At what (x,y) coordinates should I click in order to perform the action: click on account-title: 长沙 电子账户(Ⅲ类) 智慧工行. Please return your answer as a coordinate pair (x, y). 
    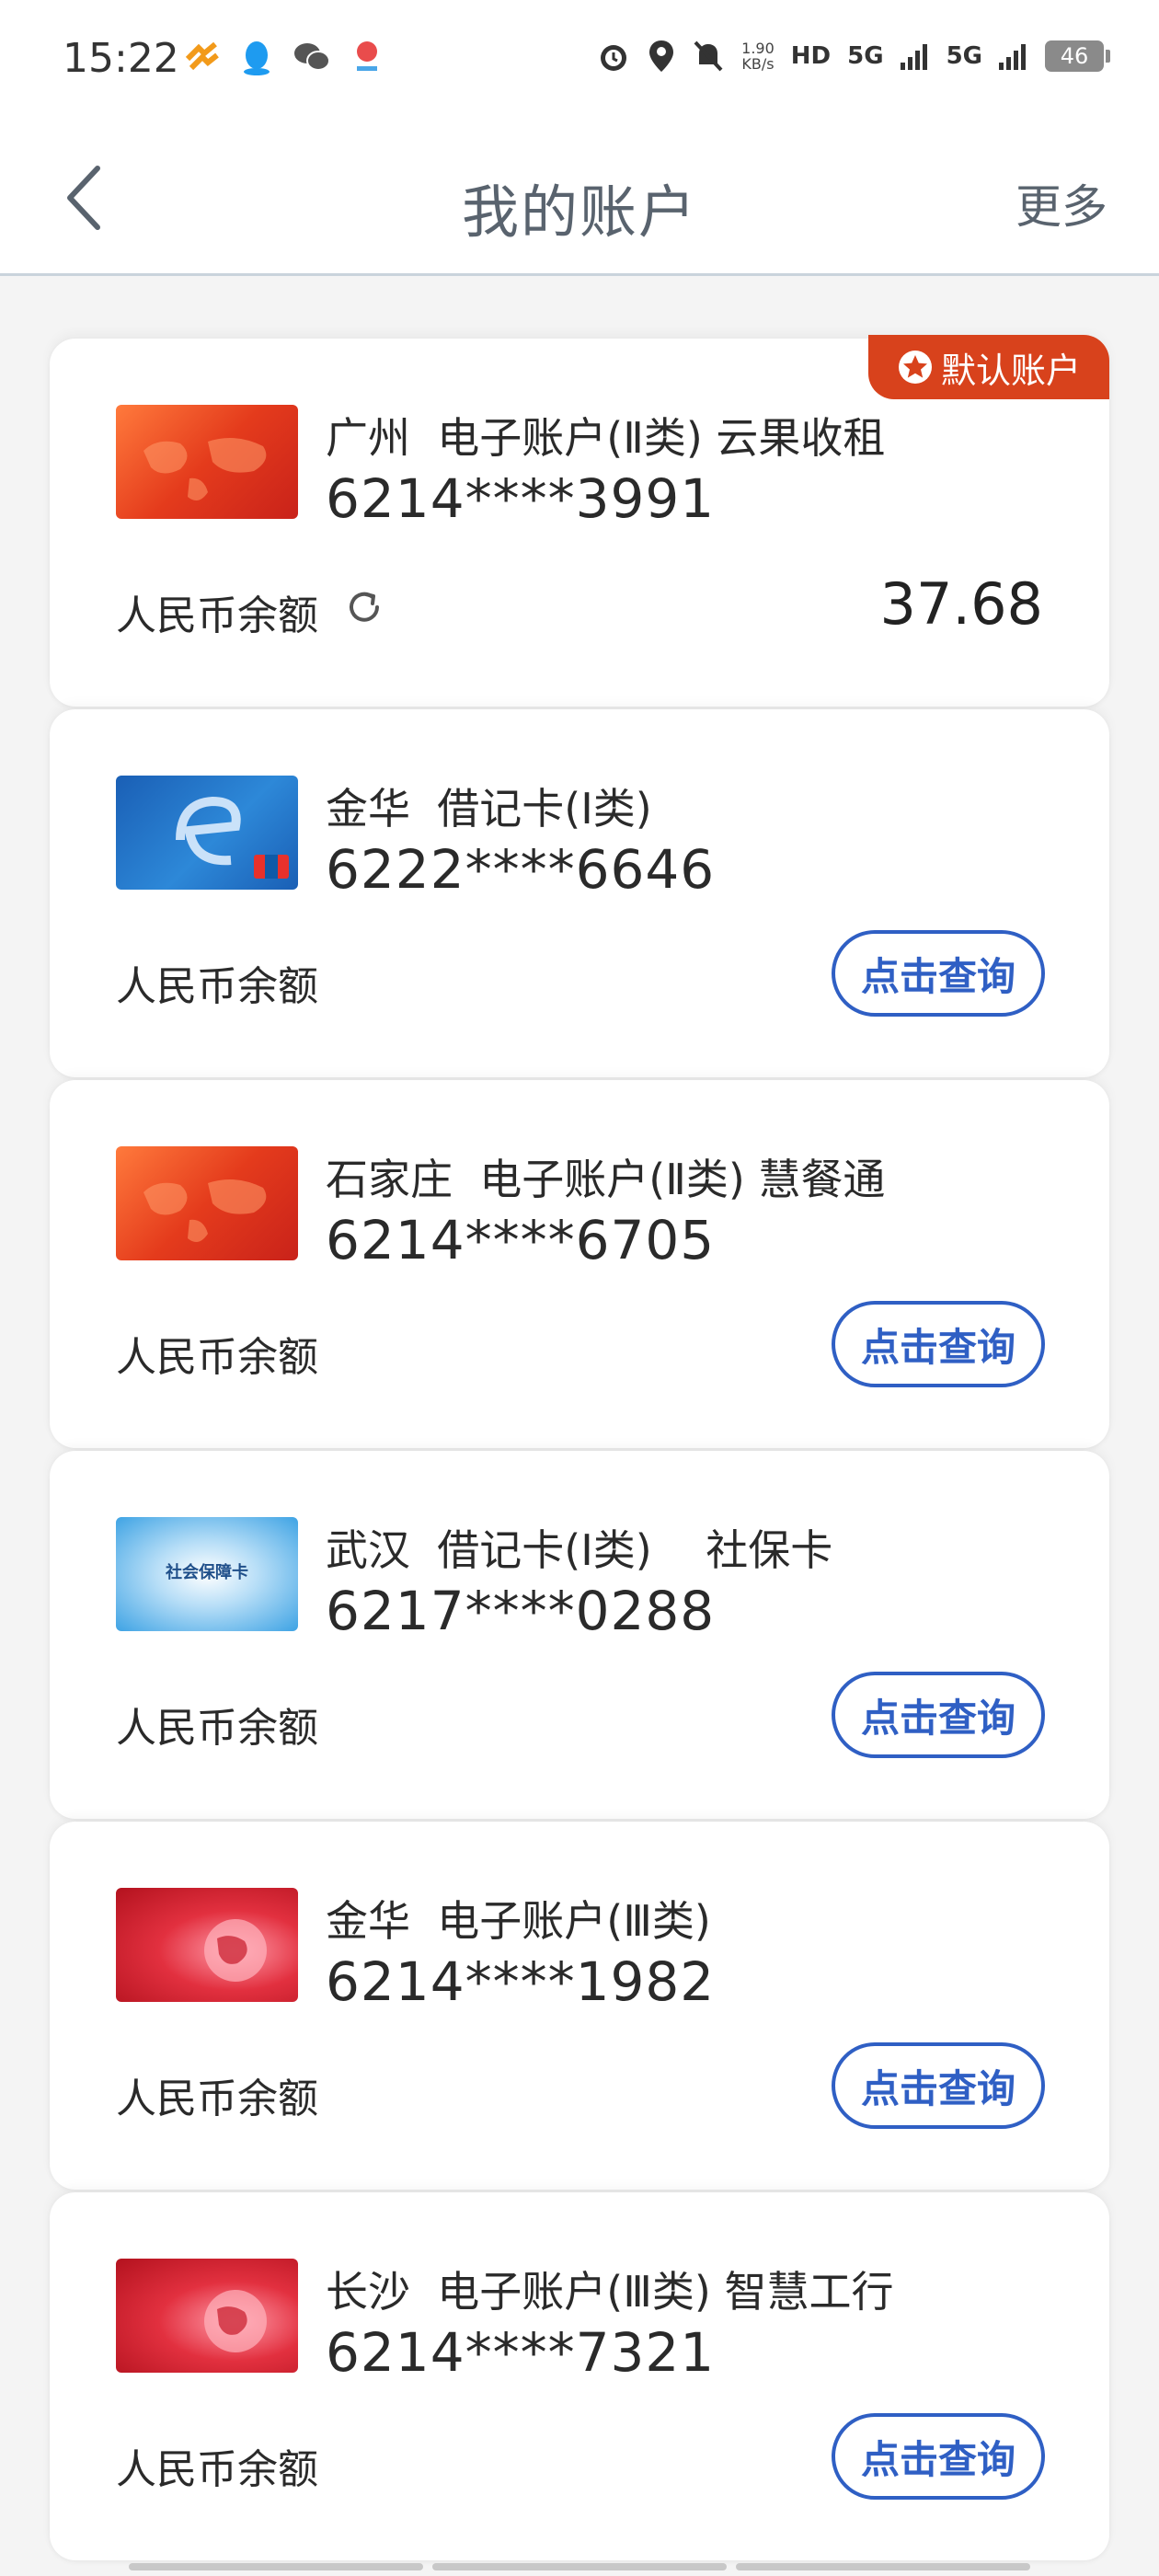
    Looking at the image, I should click on (610, 2292).